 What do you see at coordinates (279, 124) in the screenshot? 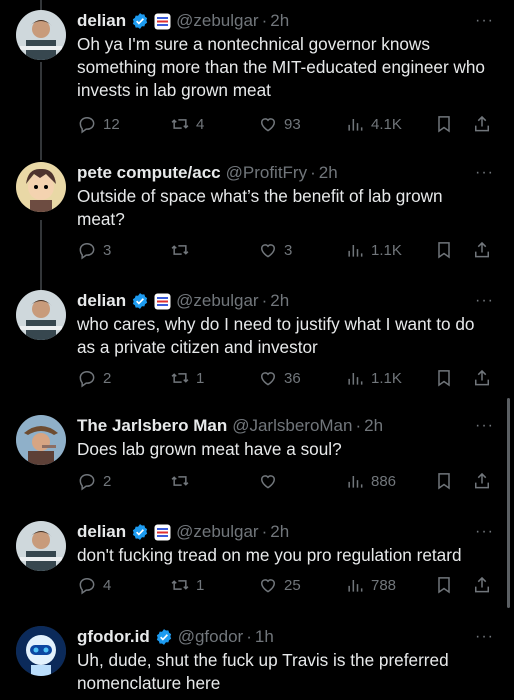
I see `like-button: 93` at bounding box center [279, 124].